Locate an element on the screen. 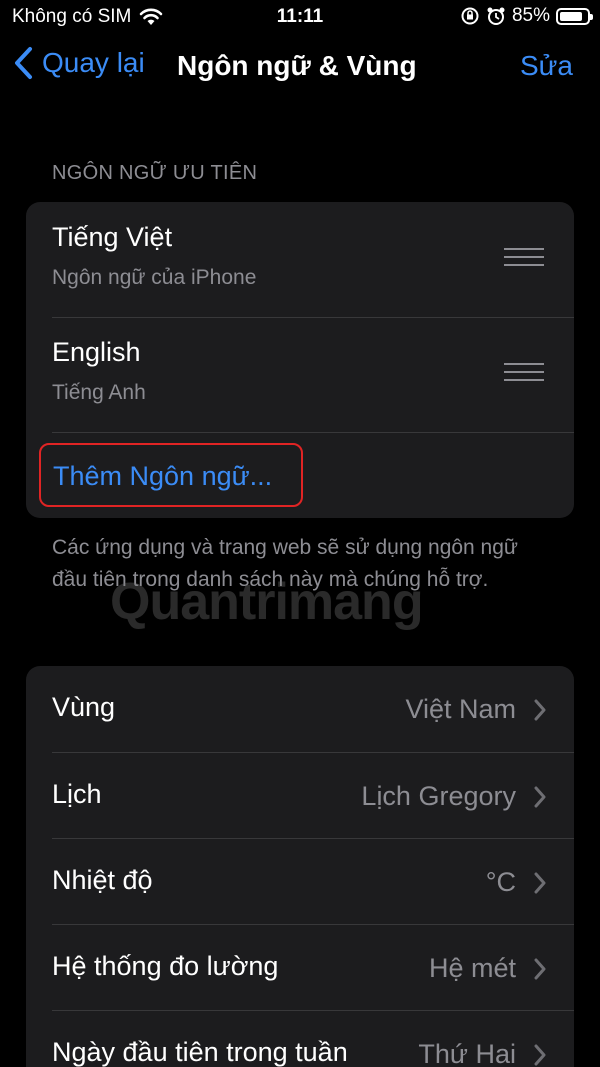 Image resolution: width=600 pixels, height=1067 pixels. language-title: Tiếng Việt is located at coordinates (112, 237).